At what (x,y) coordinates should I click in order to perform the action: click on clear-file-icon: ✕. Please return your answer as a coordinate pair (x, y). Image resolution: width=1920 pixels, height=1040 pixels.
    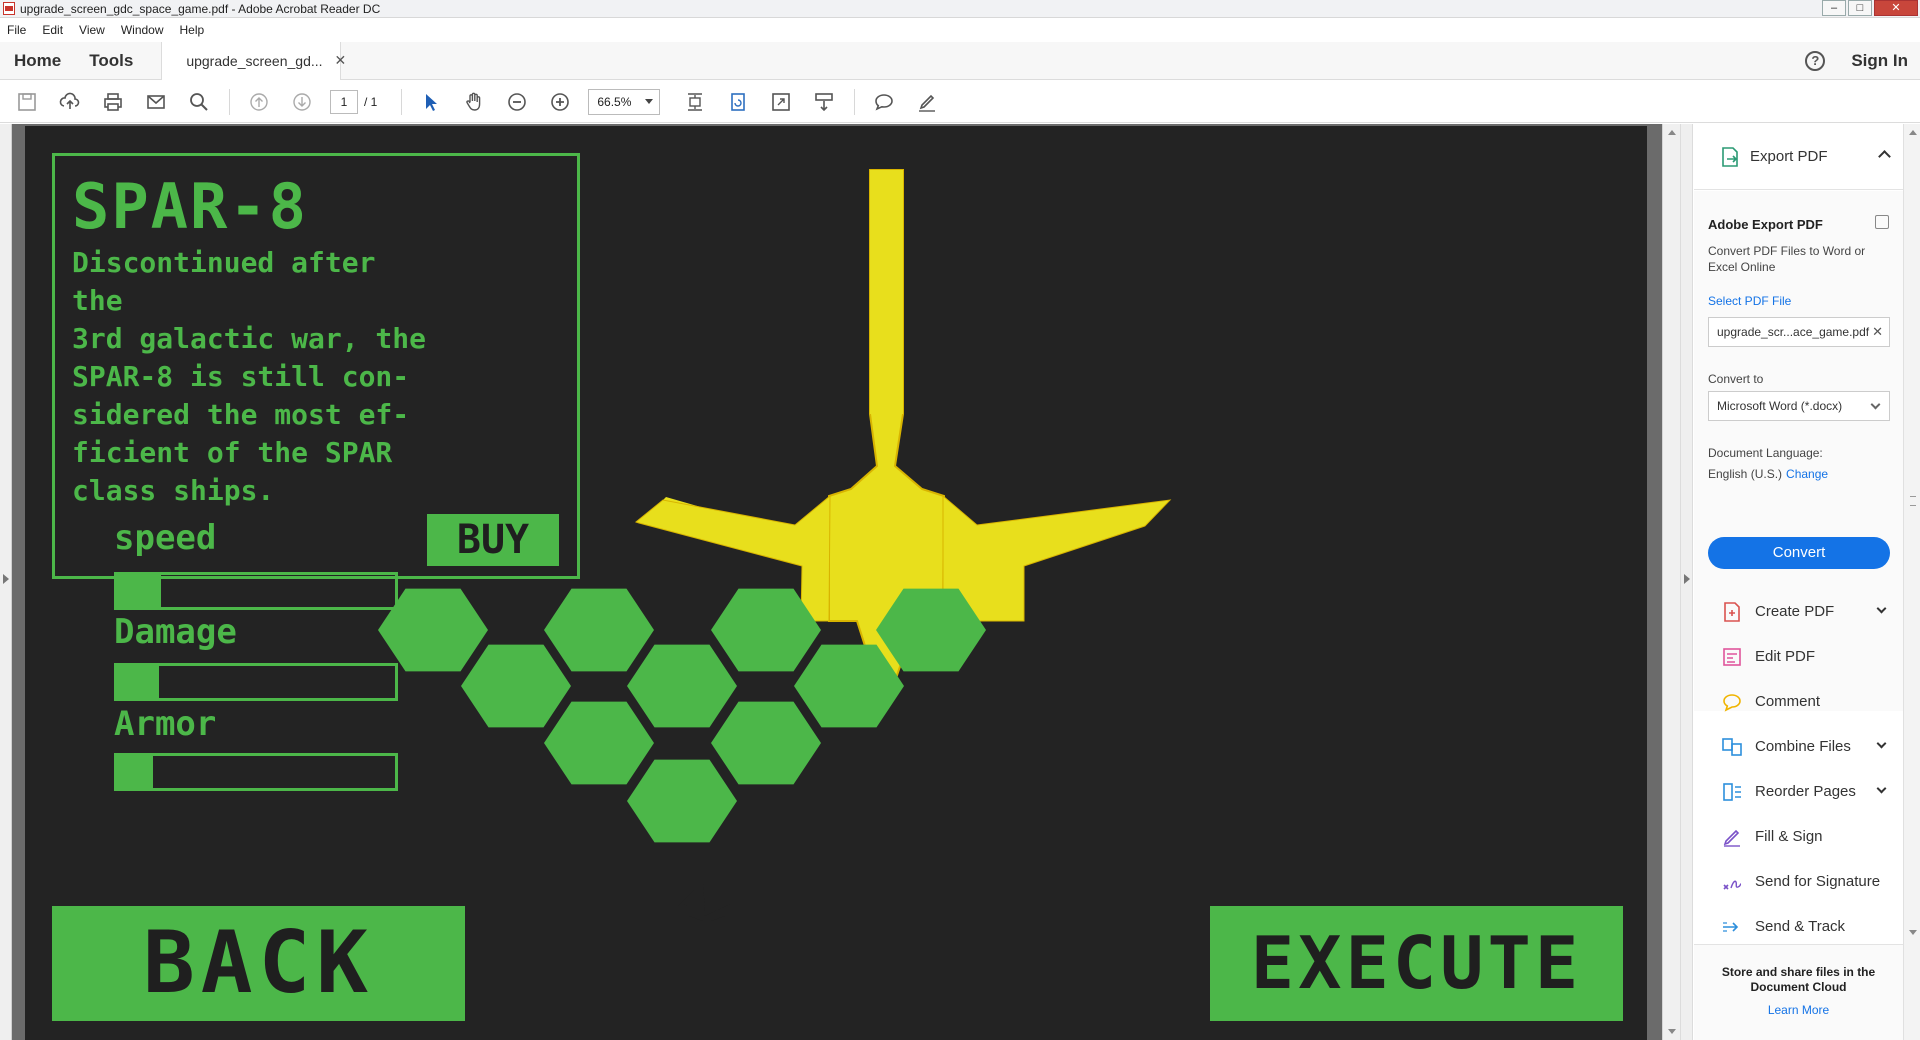
    Looking at the image, I should click on (1877, 332).